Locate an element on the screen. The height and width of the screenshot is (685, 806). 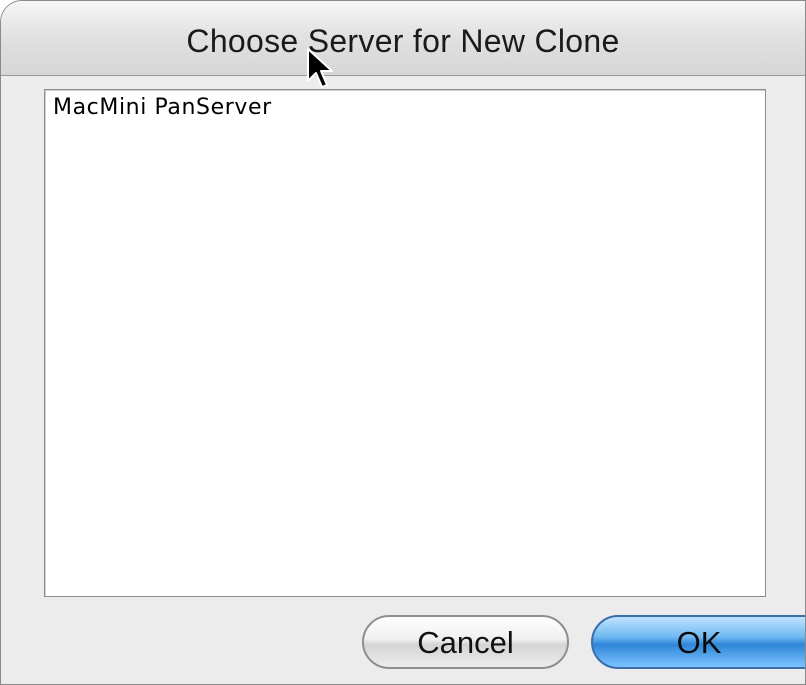
arrow-cursor-icon is located at coordinates (320, 68).